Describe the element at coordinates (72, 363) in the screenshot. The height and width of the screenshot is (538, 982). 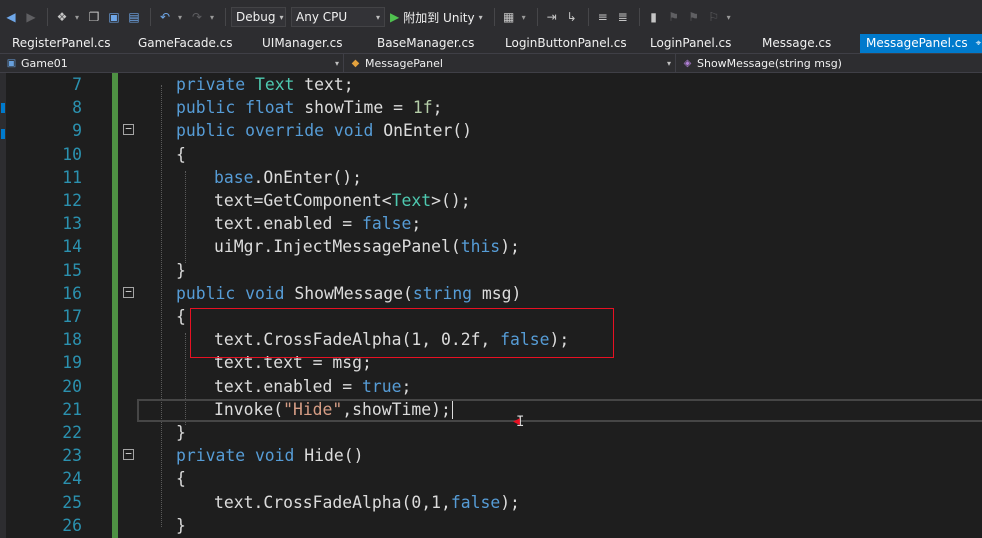
I see `line-number: 19` at that location.